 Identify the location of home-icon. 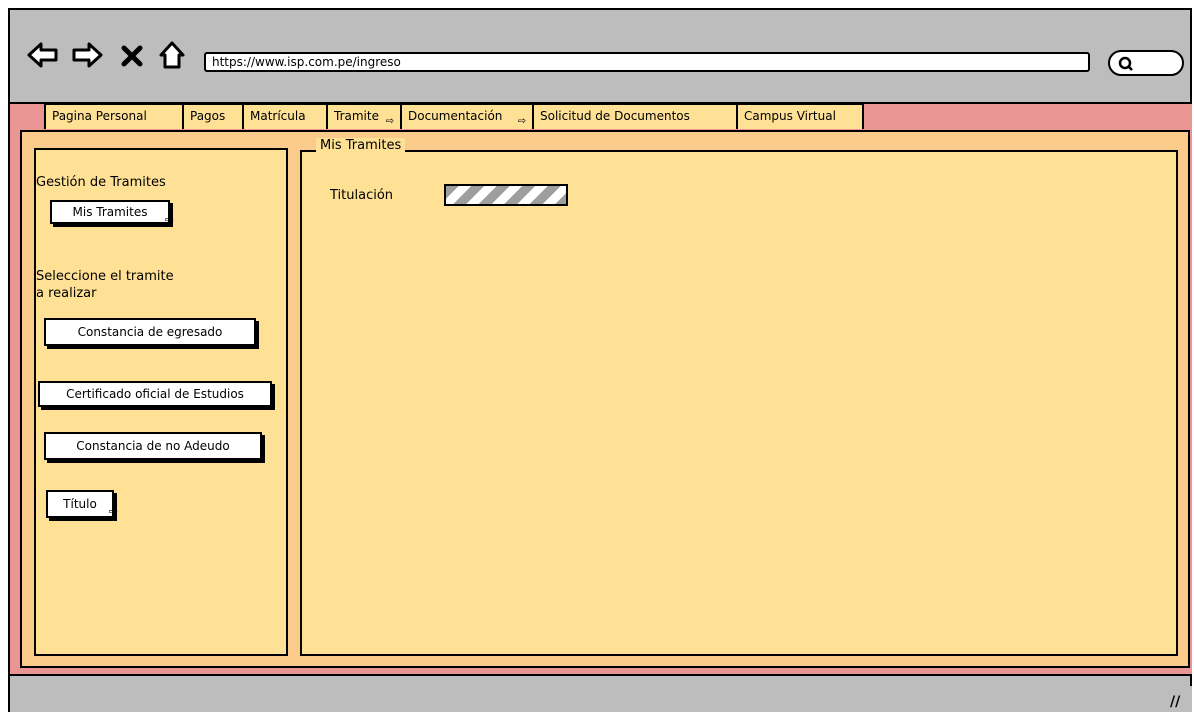
(172, 55).